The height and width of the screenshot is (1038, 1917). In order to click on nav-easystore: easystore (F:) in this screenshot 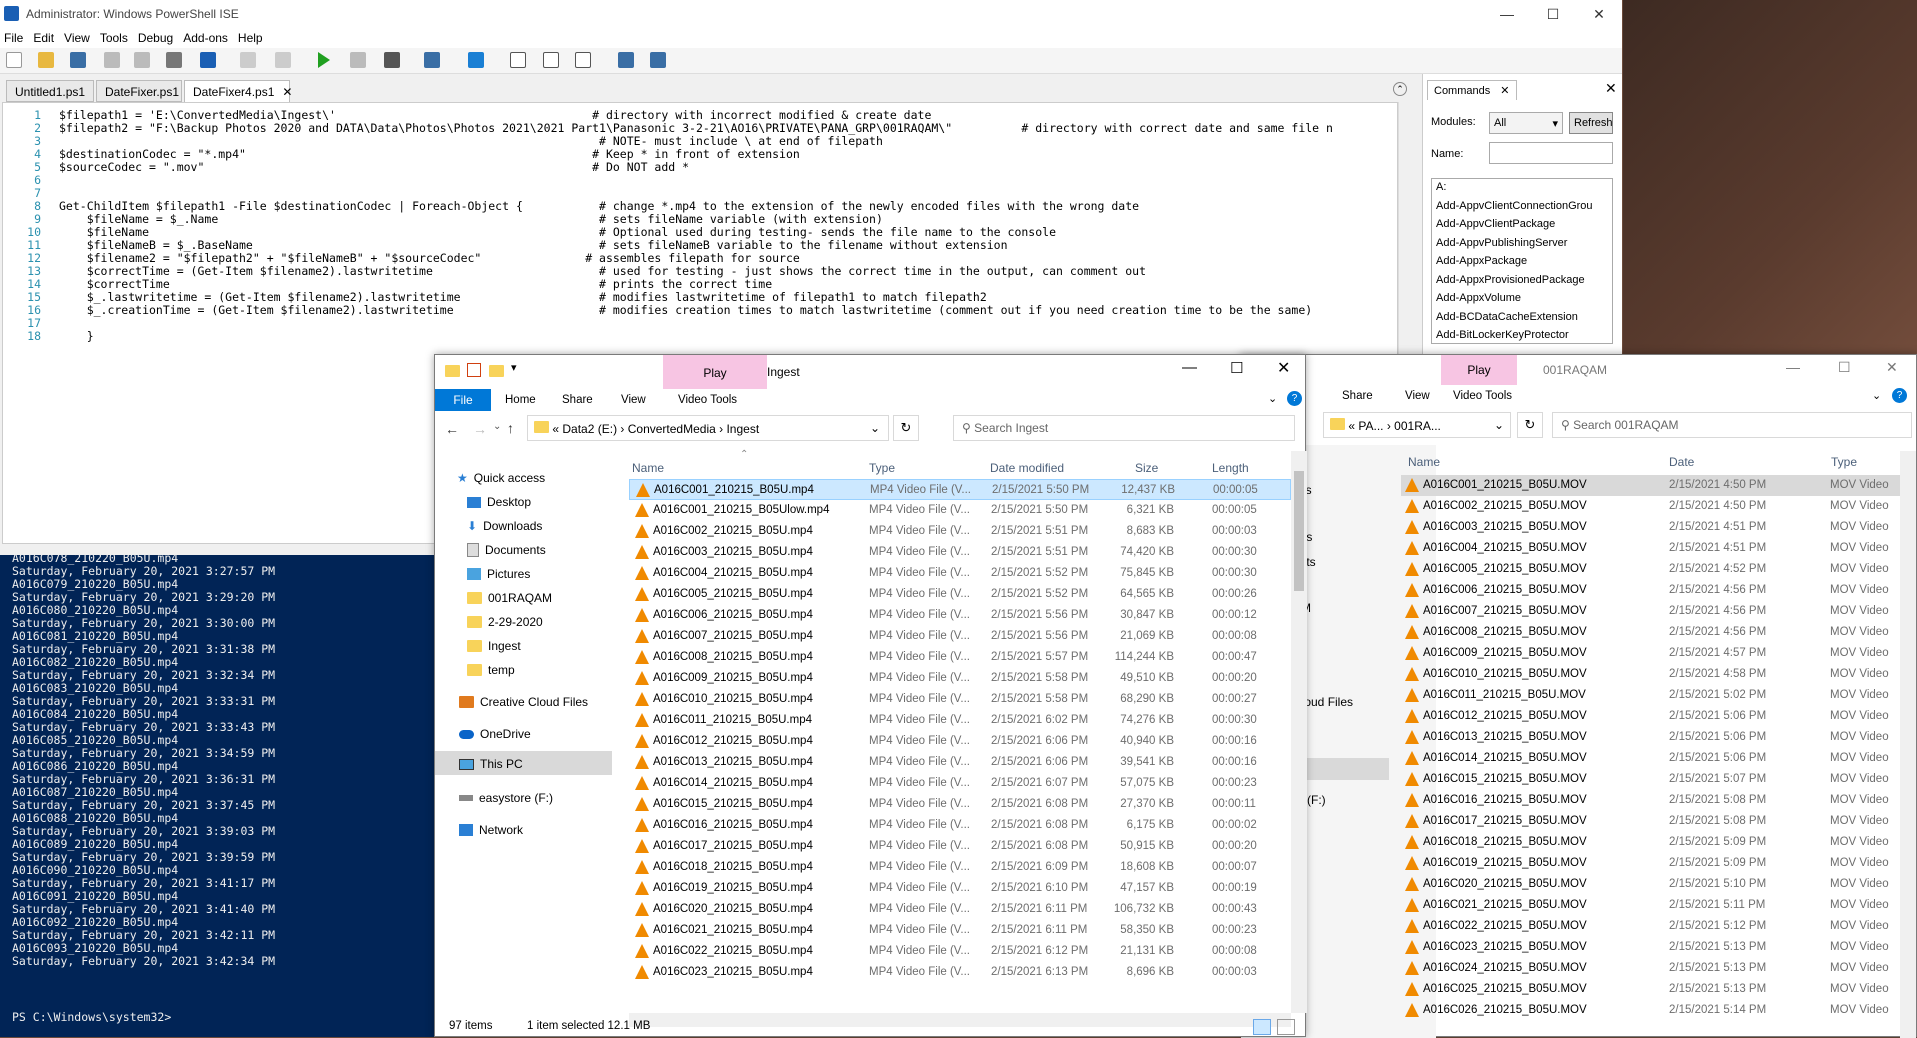, I will do `click(506, 798)`.